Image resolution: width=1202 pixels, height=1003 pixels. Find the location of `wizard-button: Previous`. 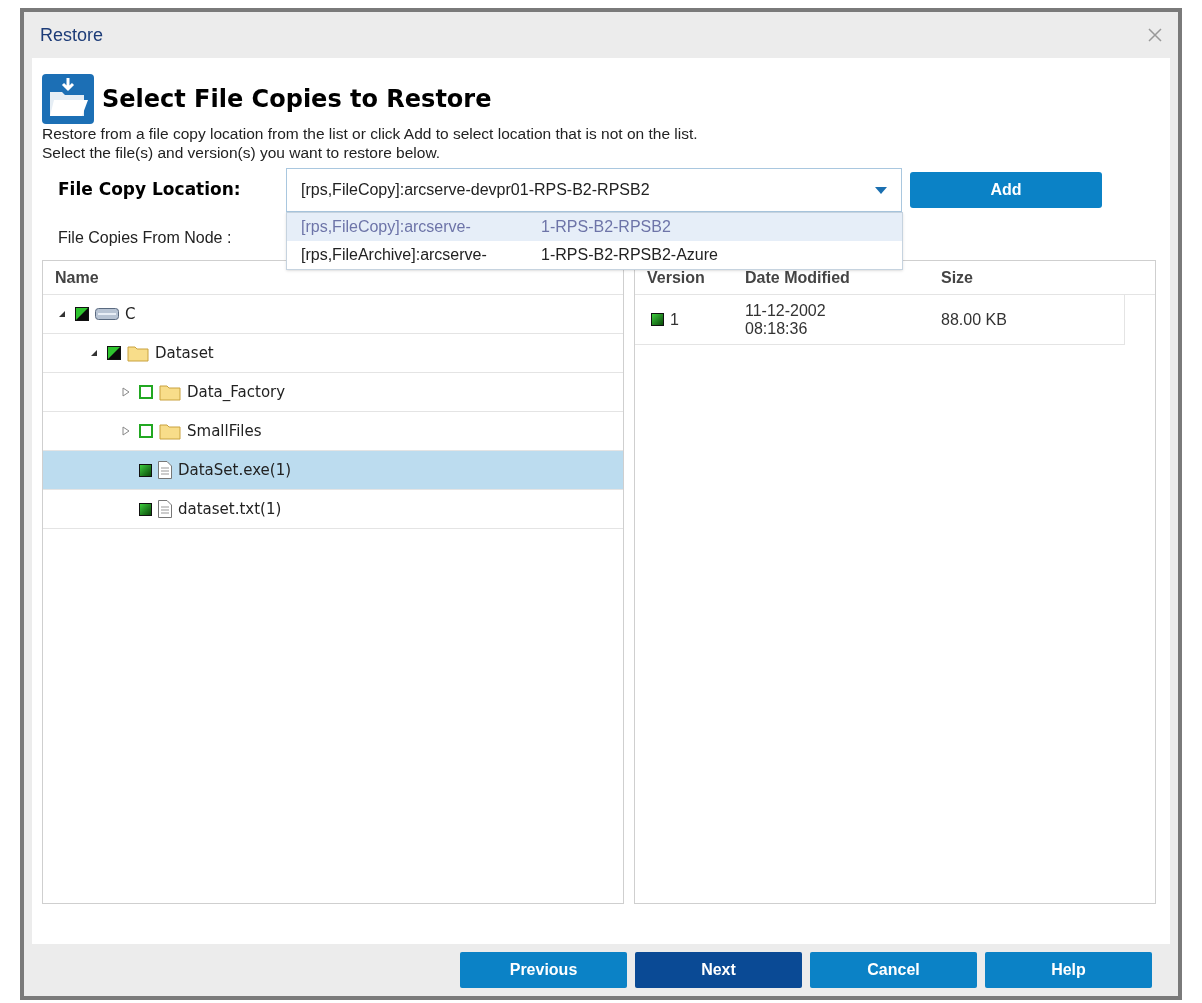

wizard-button: Previous is located at coordinates (543, 970).